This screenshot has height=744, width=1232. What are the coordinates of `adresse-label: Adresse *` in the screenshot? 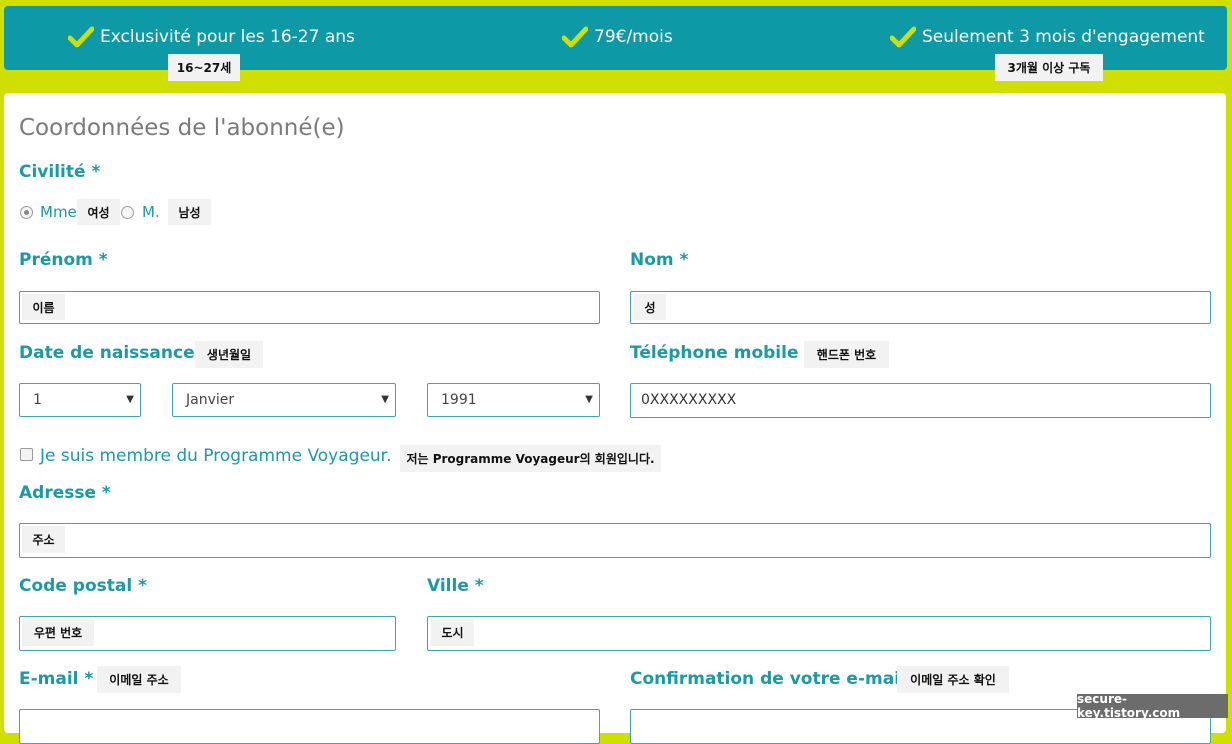 It's located at (65, 493).